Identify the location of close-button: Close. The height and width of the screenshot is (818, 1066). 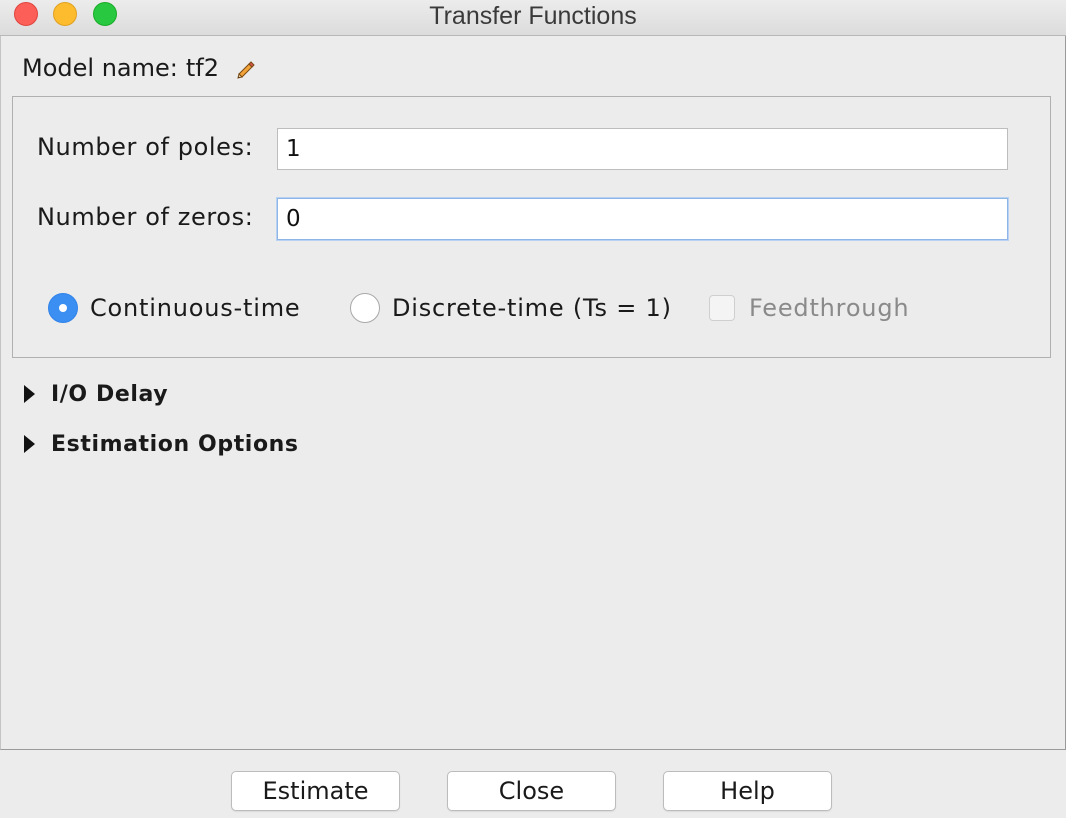
(531, 791).